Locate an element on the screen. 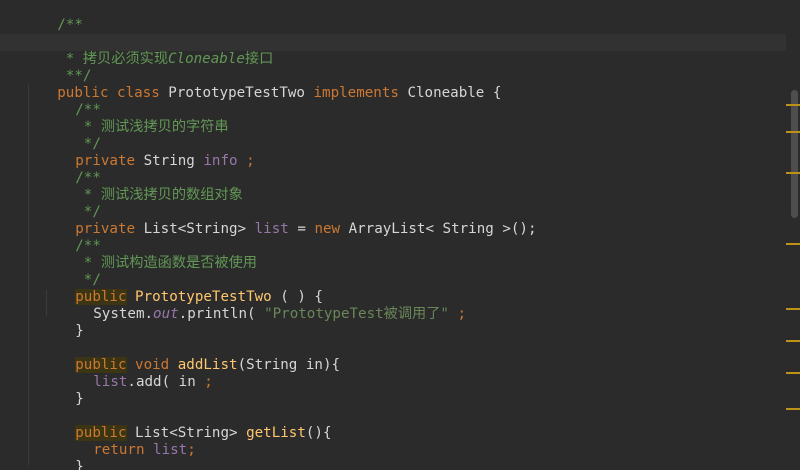 The width and height of the screenshot is (800, 470). scrollbar-track is located at coordinates (793, 235).